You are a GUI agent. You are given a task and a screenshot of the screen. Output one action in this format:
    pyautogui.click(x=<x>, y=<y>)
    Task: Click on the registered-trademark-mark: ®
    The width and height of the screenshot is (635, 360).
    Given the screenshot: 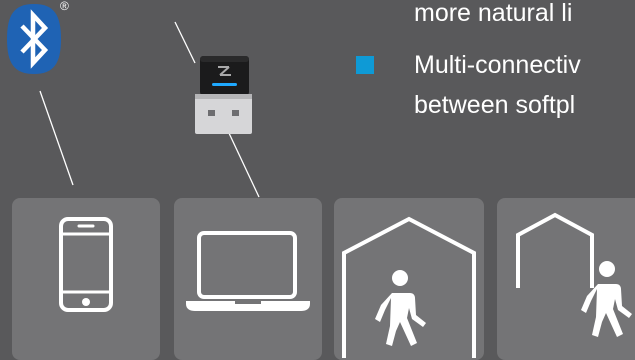 What is the action you would take?
    pyautogui.click(x=64, y=6)
    